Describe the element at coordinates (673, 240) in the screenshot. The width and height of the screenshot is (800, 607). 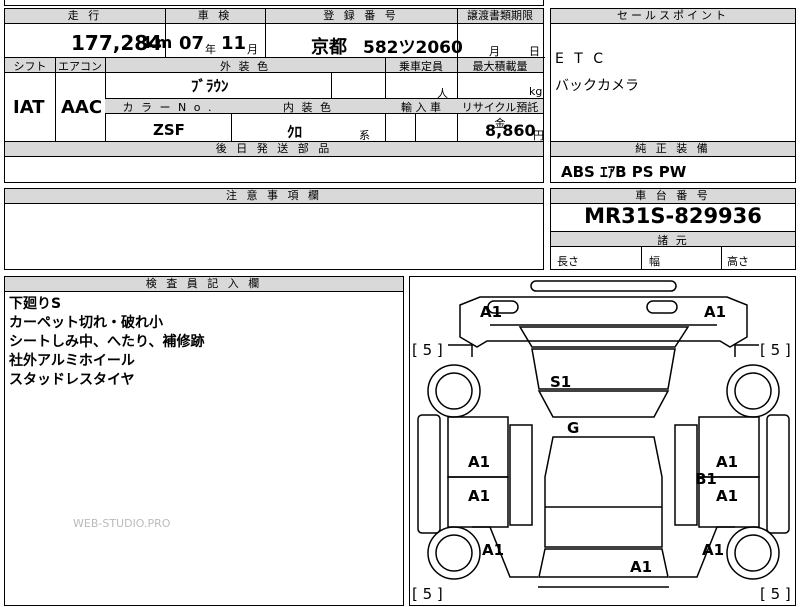
I see `dimensions-header: 諸 元` at that location.